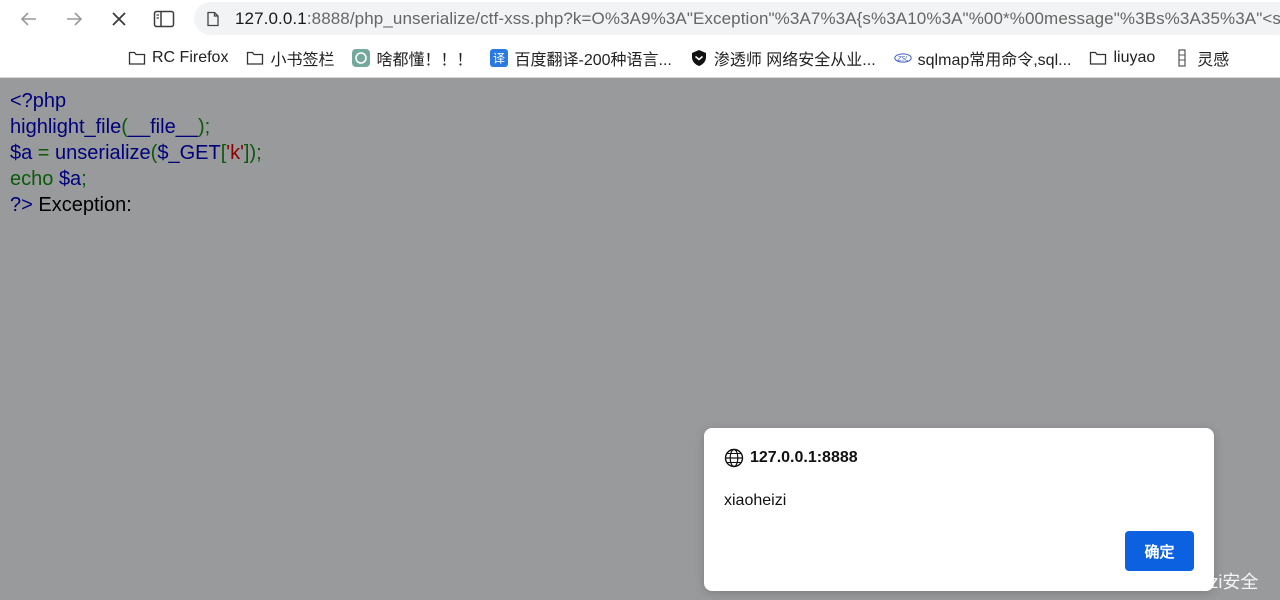 The image size is (1280, 600). Describe the element at coordinates (136, 205) in the screenshot. I see `code-line-5: ?> Exception:` at that location.